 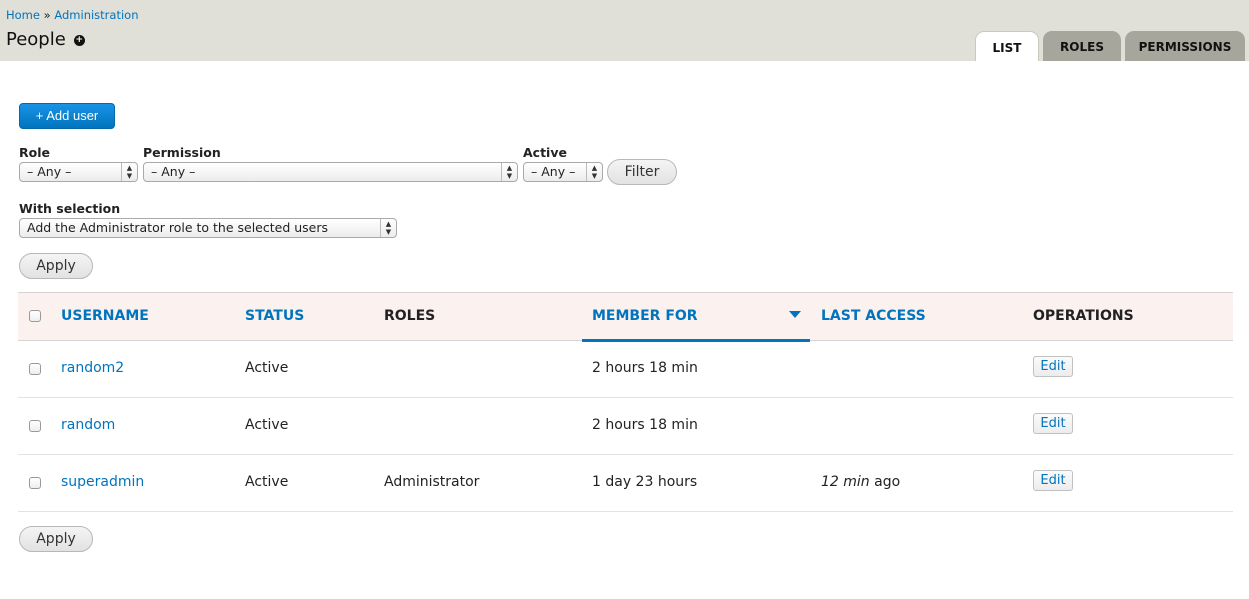 What do you see at coordinates (96, 15) in the screenshot?
I see `breadcrumb-administration-link: Administration` at bounding box center [96, 15].